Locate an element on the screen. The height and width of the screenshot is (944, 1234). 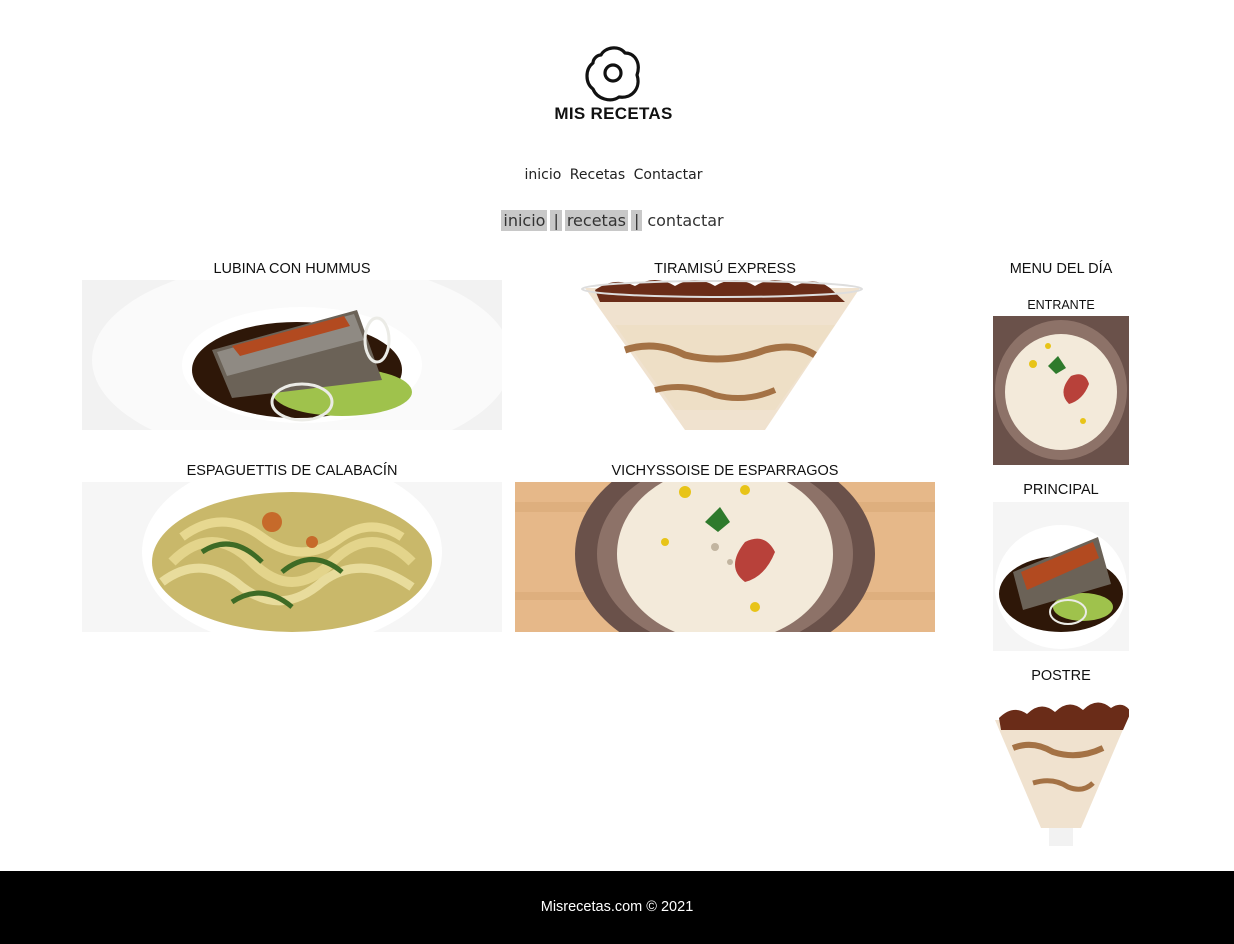
recipe-title: VICHYSSOISE DE ESPARRAGOS is located at coordinates (725, 471).